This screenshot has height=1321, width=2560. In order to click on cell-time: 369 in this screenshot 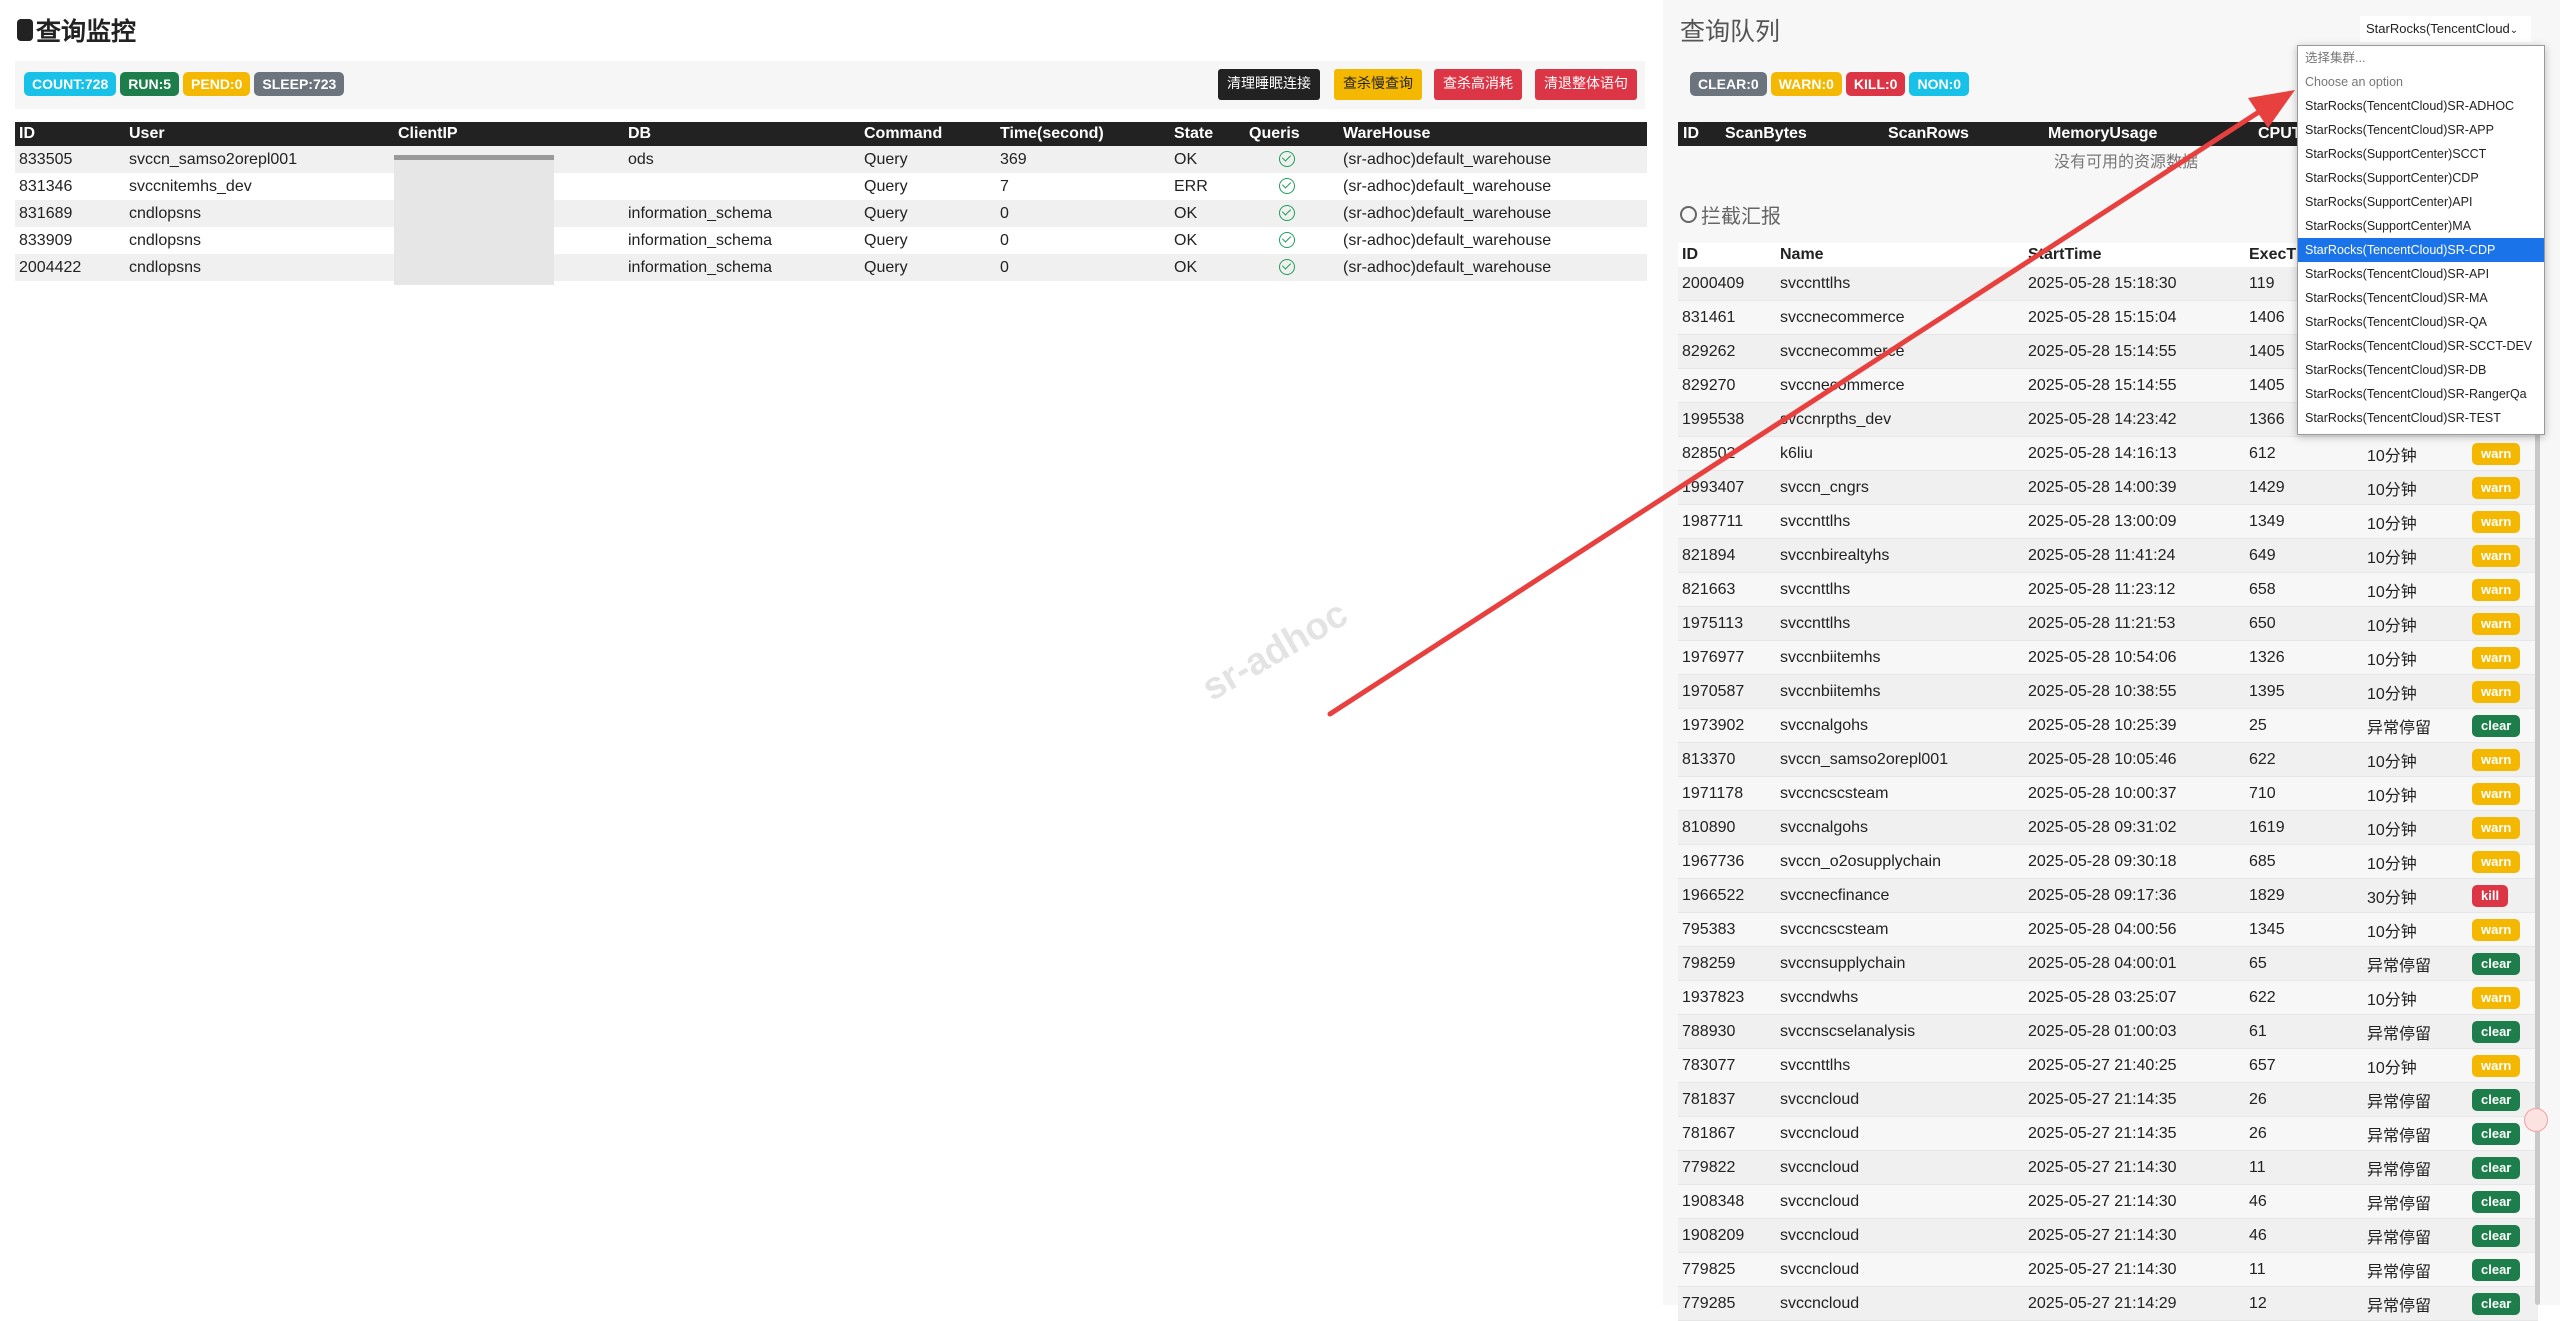, I will do `click(1083, 159)`.